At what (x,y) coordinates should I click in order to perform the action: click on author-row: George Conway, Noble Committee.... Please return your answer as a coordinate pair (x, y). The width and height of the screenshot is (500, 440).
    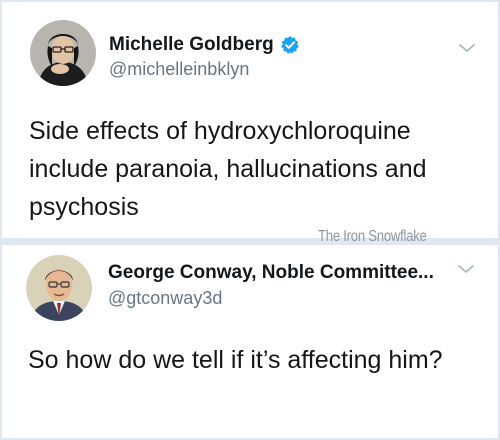
    Looking at the image, I should click on (271, 273).